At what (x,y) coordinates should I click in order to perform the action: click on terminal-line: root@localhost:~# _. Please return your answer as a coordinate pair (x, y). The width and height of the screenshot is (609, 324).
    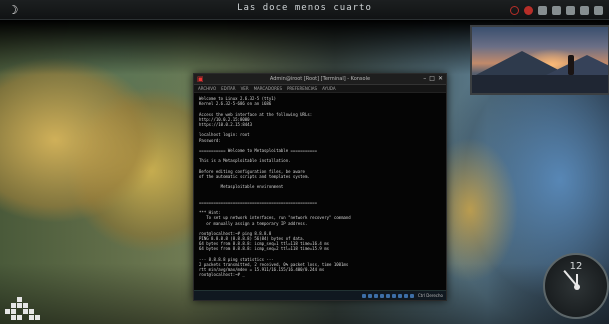
    Looking at the image, I should click on (222, 275).